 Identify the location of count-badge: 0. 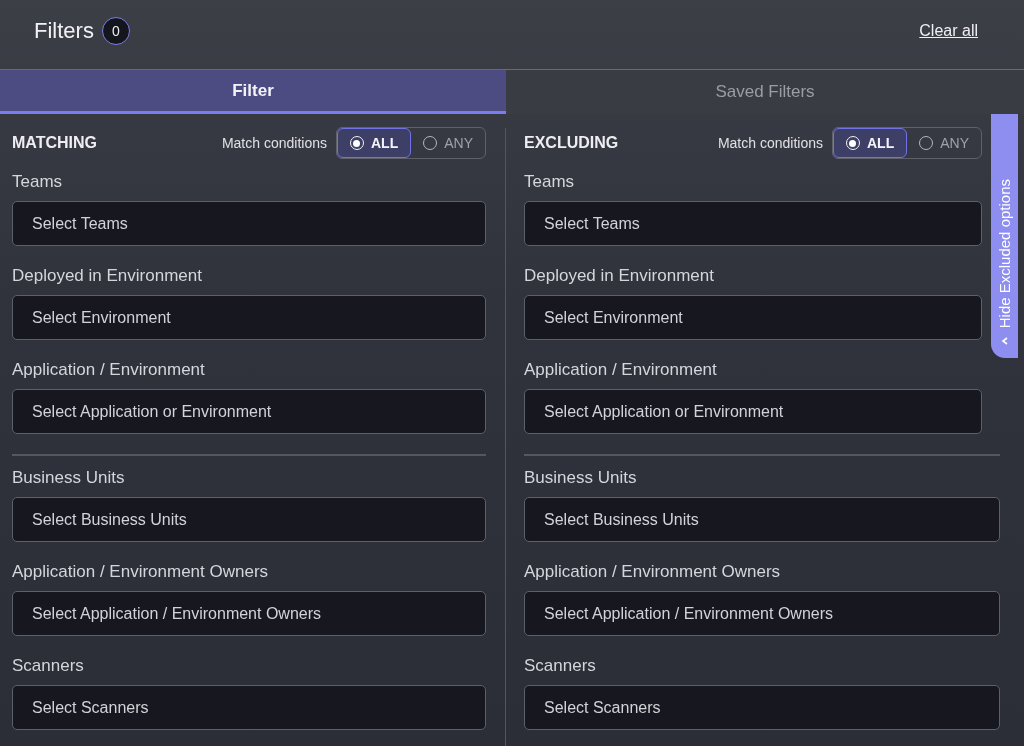
(115, 30).